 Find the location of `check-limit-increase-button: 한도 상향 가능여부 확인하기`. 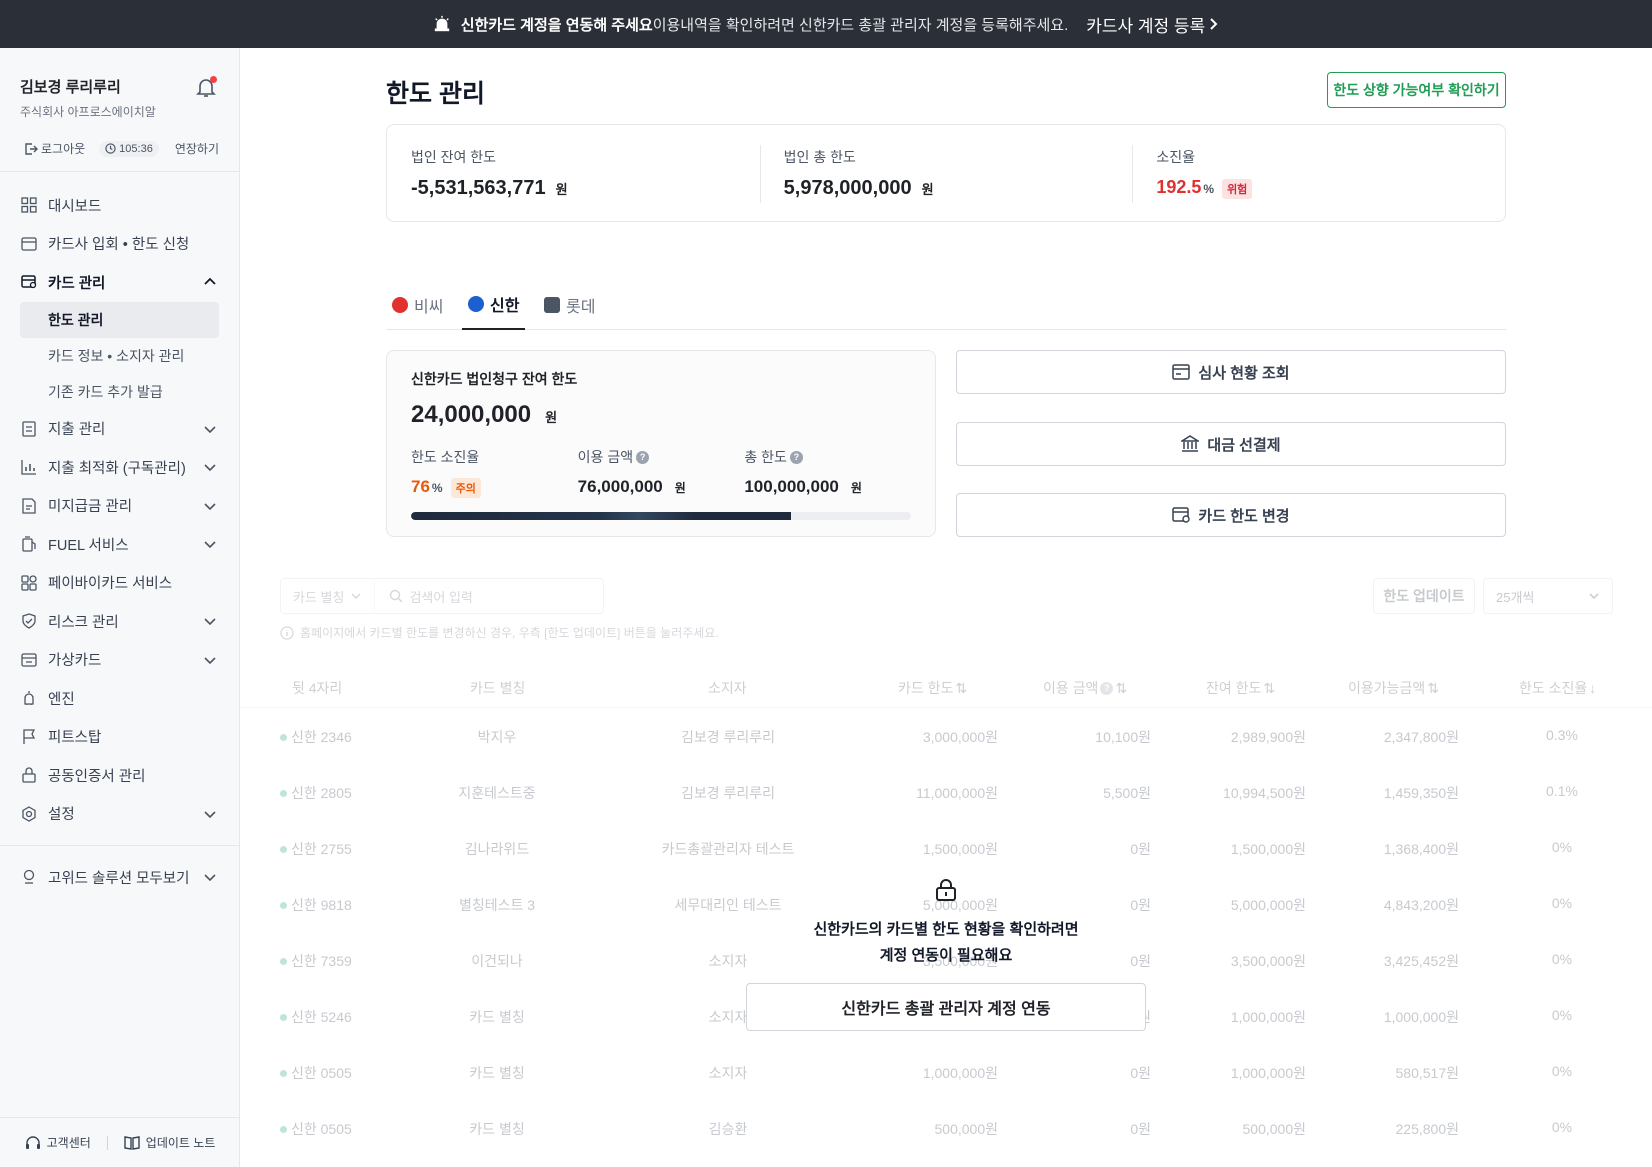

check-limit-increase-button: 한도 상향 가능여부 확인하기 is located at coordinates (1416, 90).